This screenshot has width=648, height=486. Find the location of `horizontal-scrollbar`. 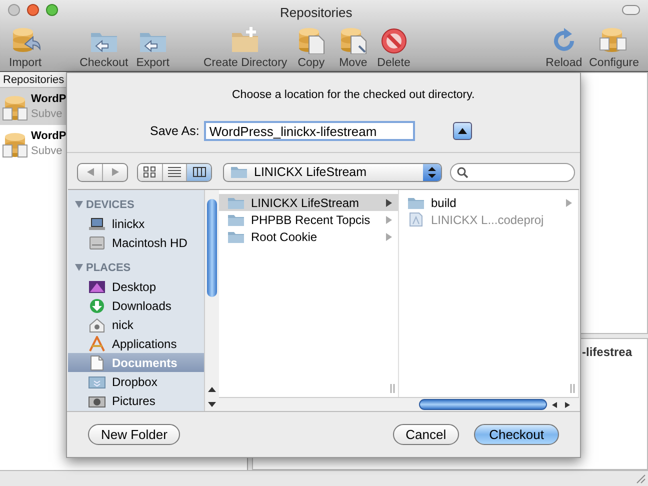

horizontal-scrollbar is located at coordinates (399, 404).